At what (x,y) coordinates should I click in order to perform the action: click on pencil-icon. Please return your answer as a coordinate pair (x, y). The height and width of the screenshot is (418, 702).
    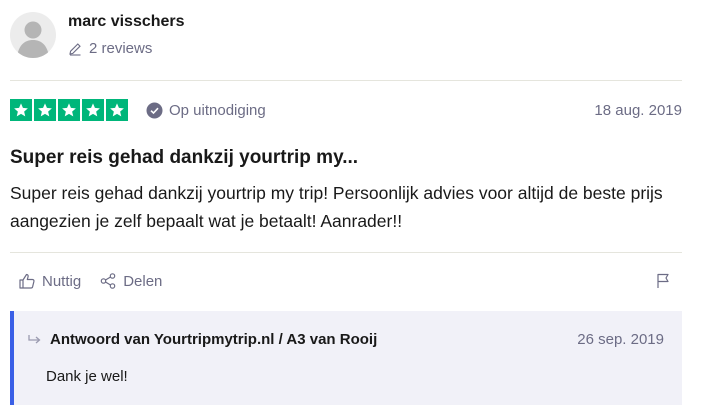
    Looking at the image, I should click on (75, 49).